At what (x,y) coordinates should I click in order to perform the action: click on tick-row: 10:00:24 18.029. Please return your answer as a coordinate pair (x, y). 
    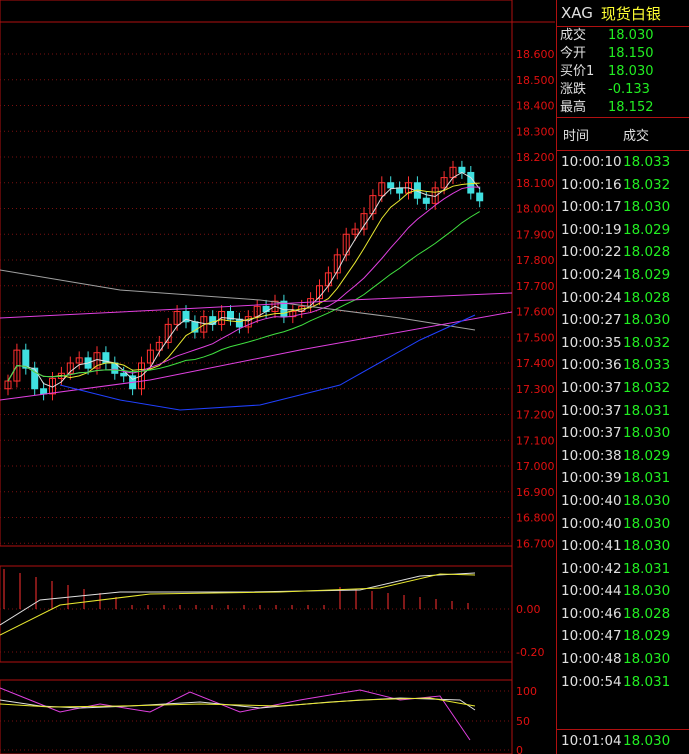
    Looking at the image, I should click on (623, 275).